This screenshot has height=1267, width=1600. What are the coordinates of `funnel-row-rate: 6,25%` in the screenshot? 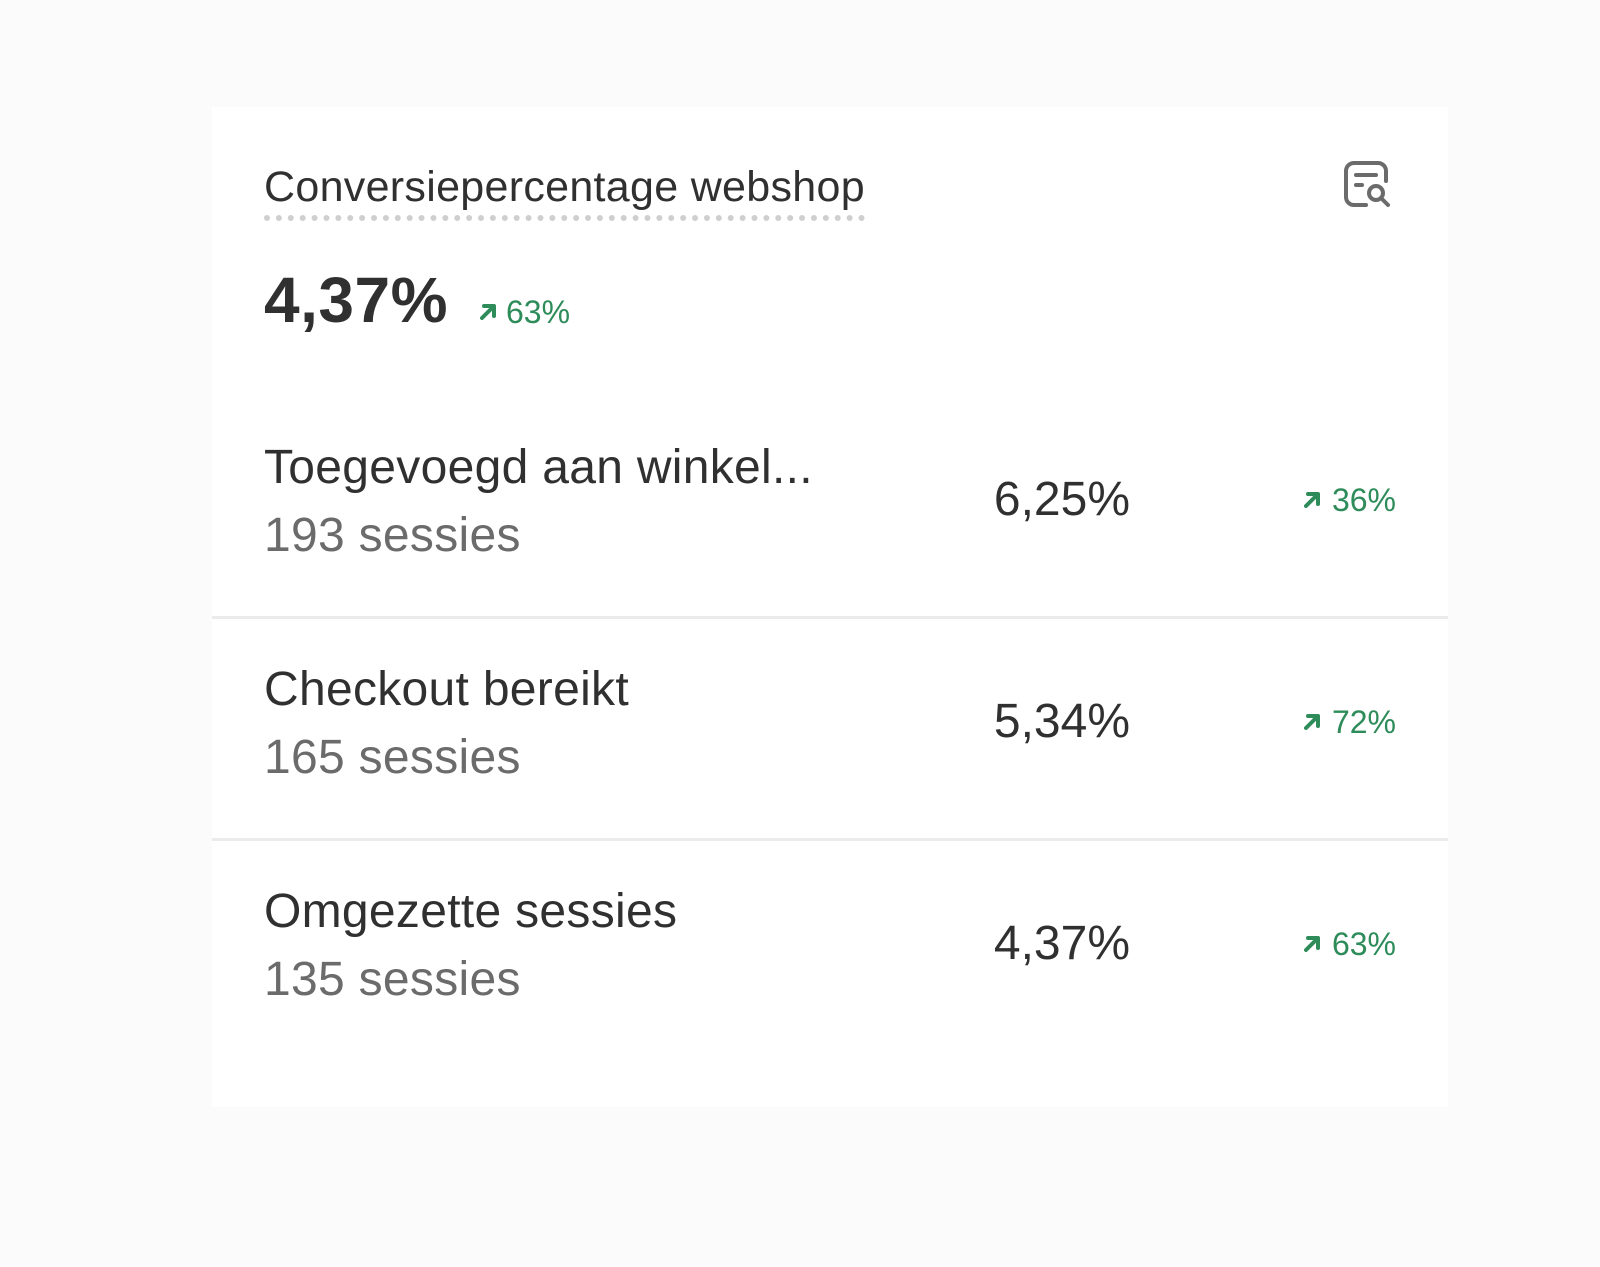 It's located at (1061, 499).